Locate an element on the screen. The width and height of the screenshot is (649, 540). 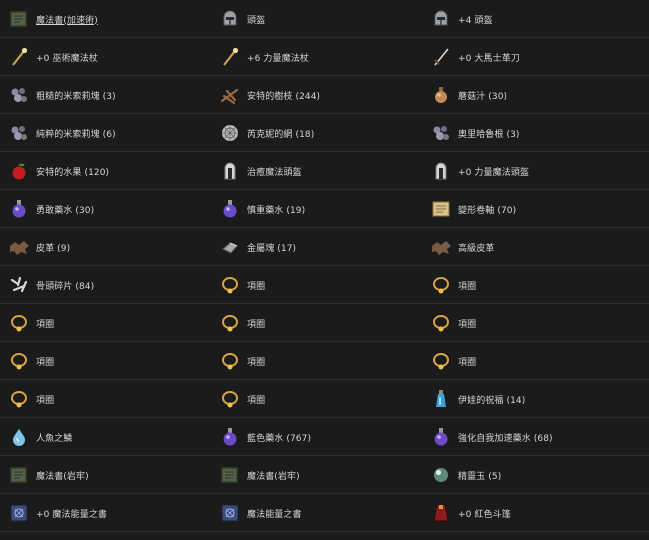
item-label: +0 紅色斗篷 is located at coordinates (484, 514).